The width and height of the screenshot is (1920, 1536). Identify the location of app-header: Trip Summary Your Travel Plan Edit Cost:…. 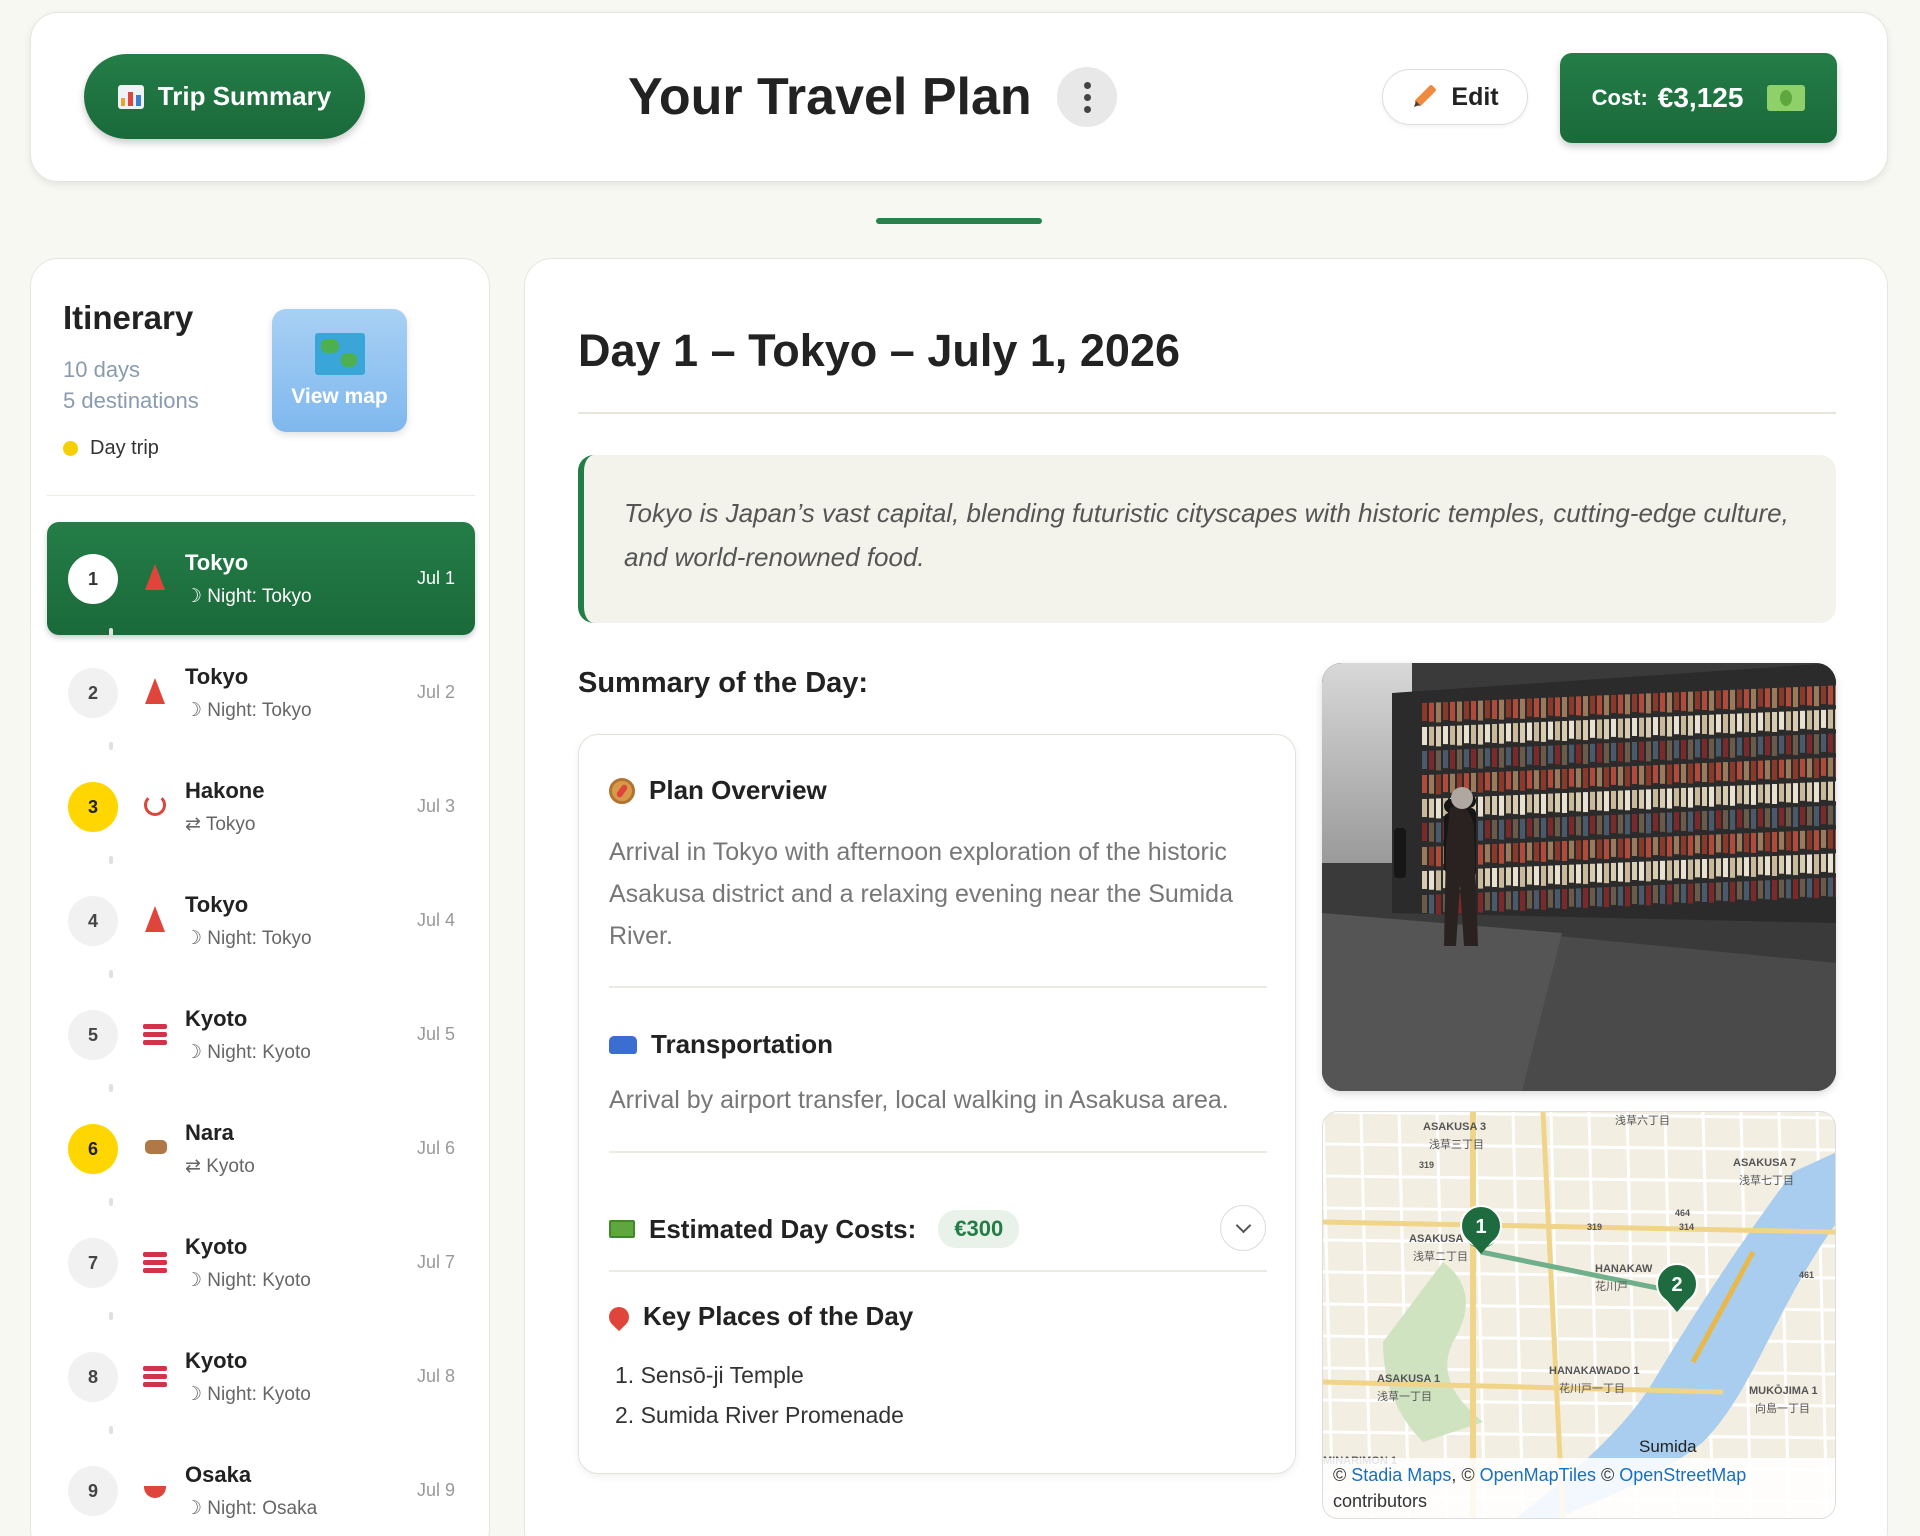
(959, 97).